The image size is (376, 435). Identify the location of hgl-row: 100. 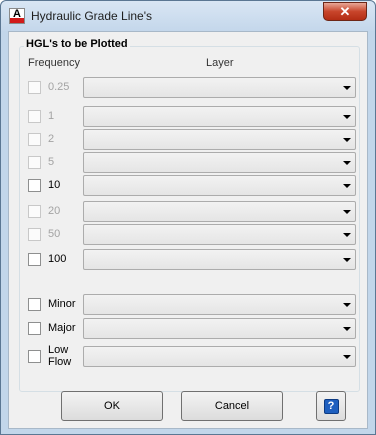
(189, 260).